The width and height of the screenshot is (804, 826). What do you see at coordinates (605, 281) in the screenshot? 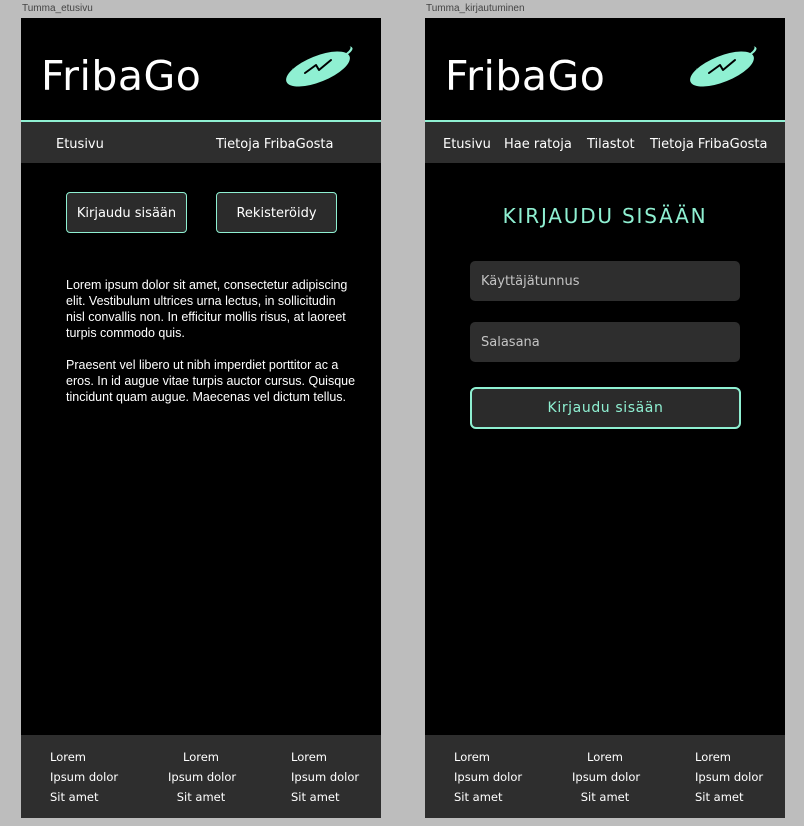
I see `username-input` at bounding box center [605, 281].